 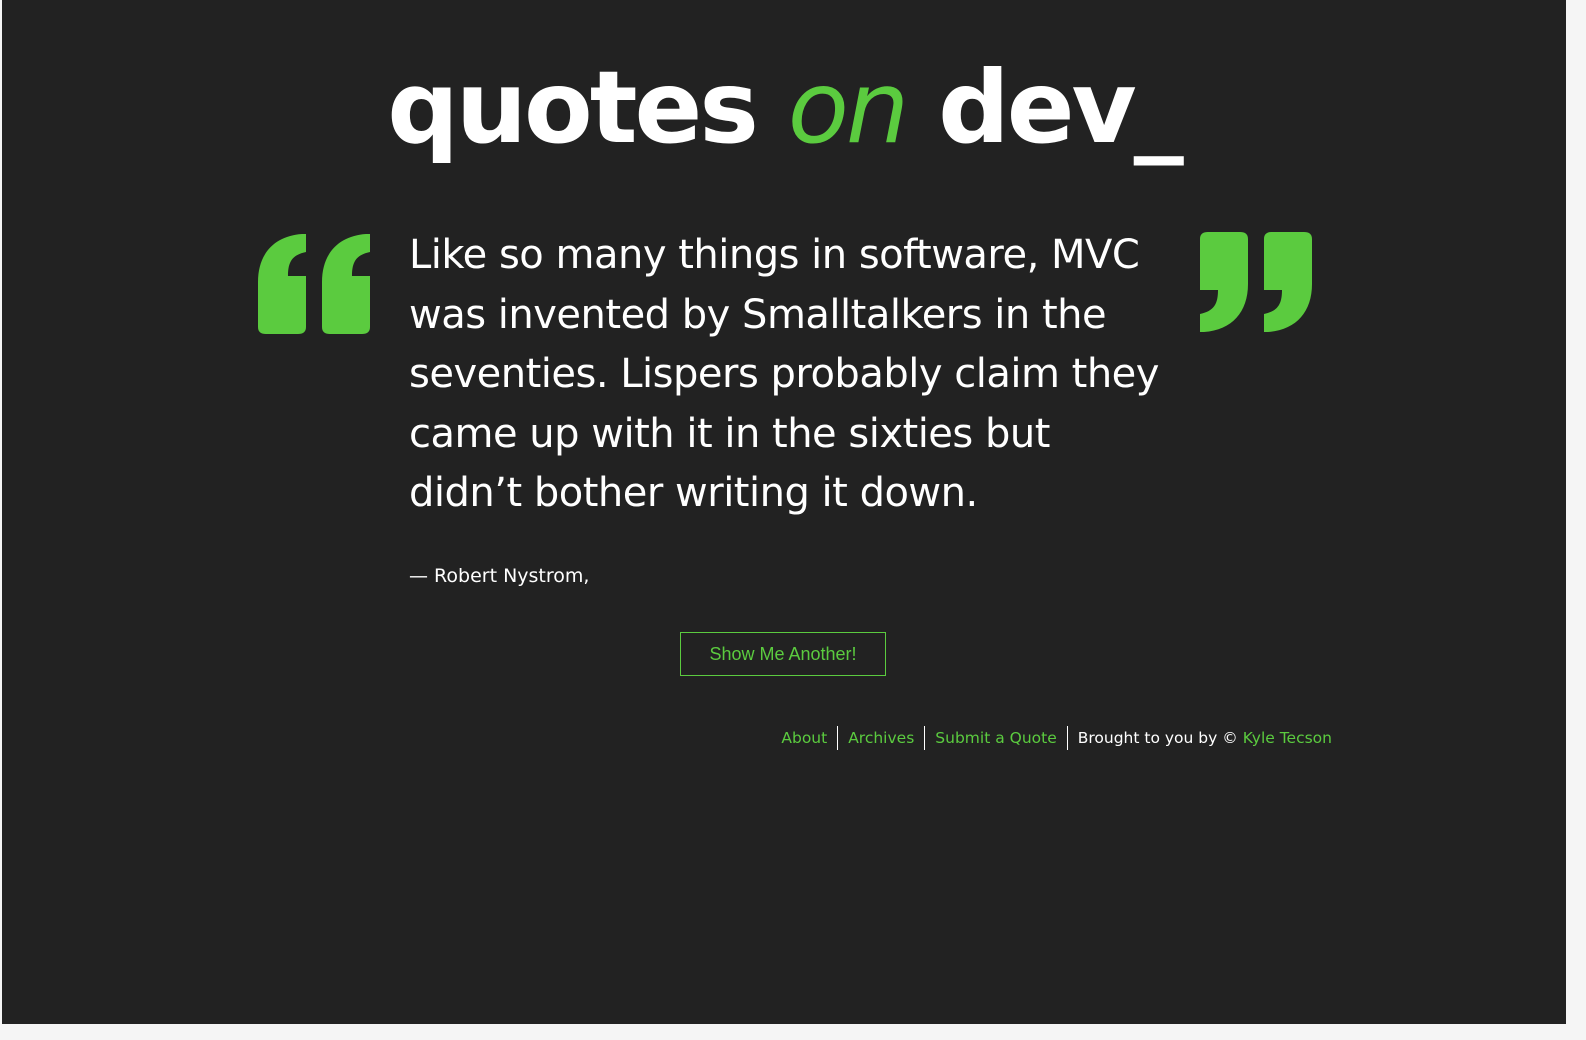 I want to click on footer-link-submit-quote: Submit a Quote, so click(x=995, y=738).